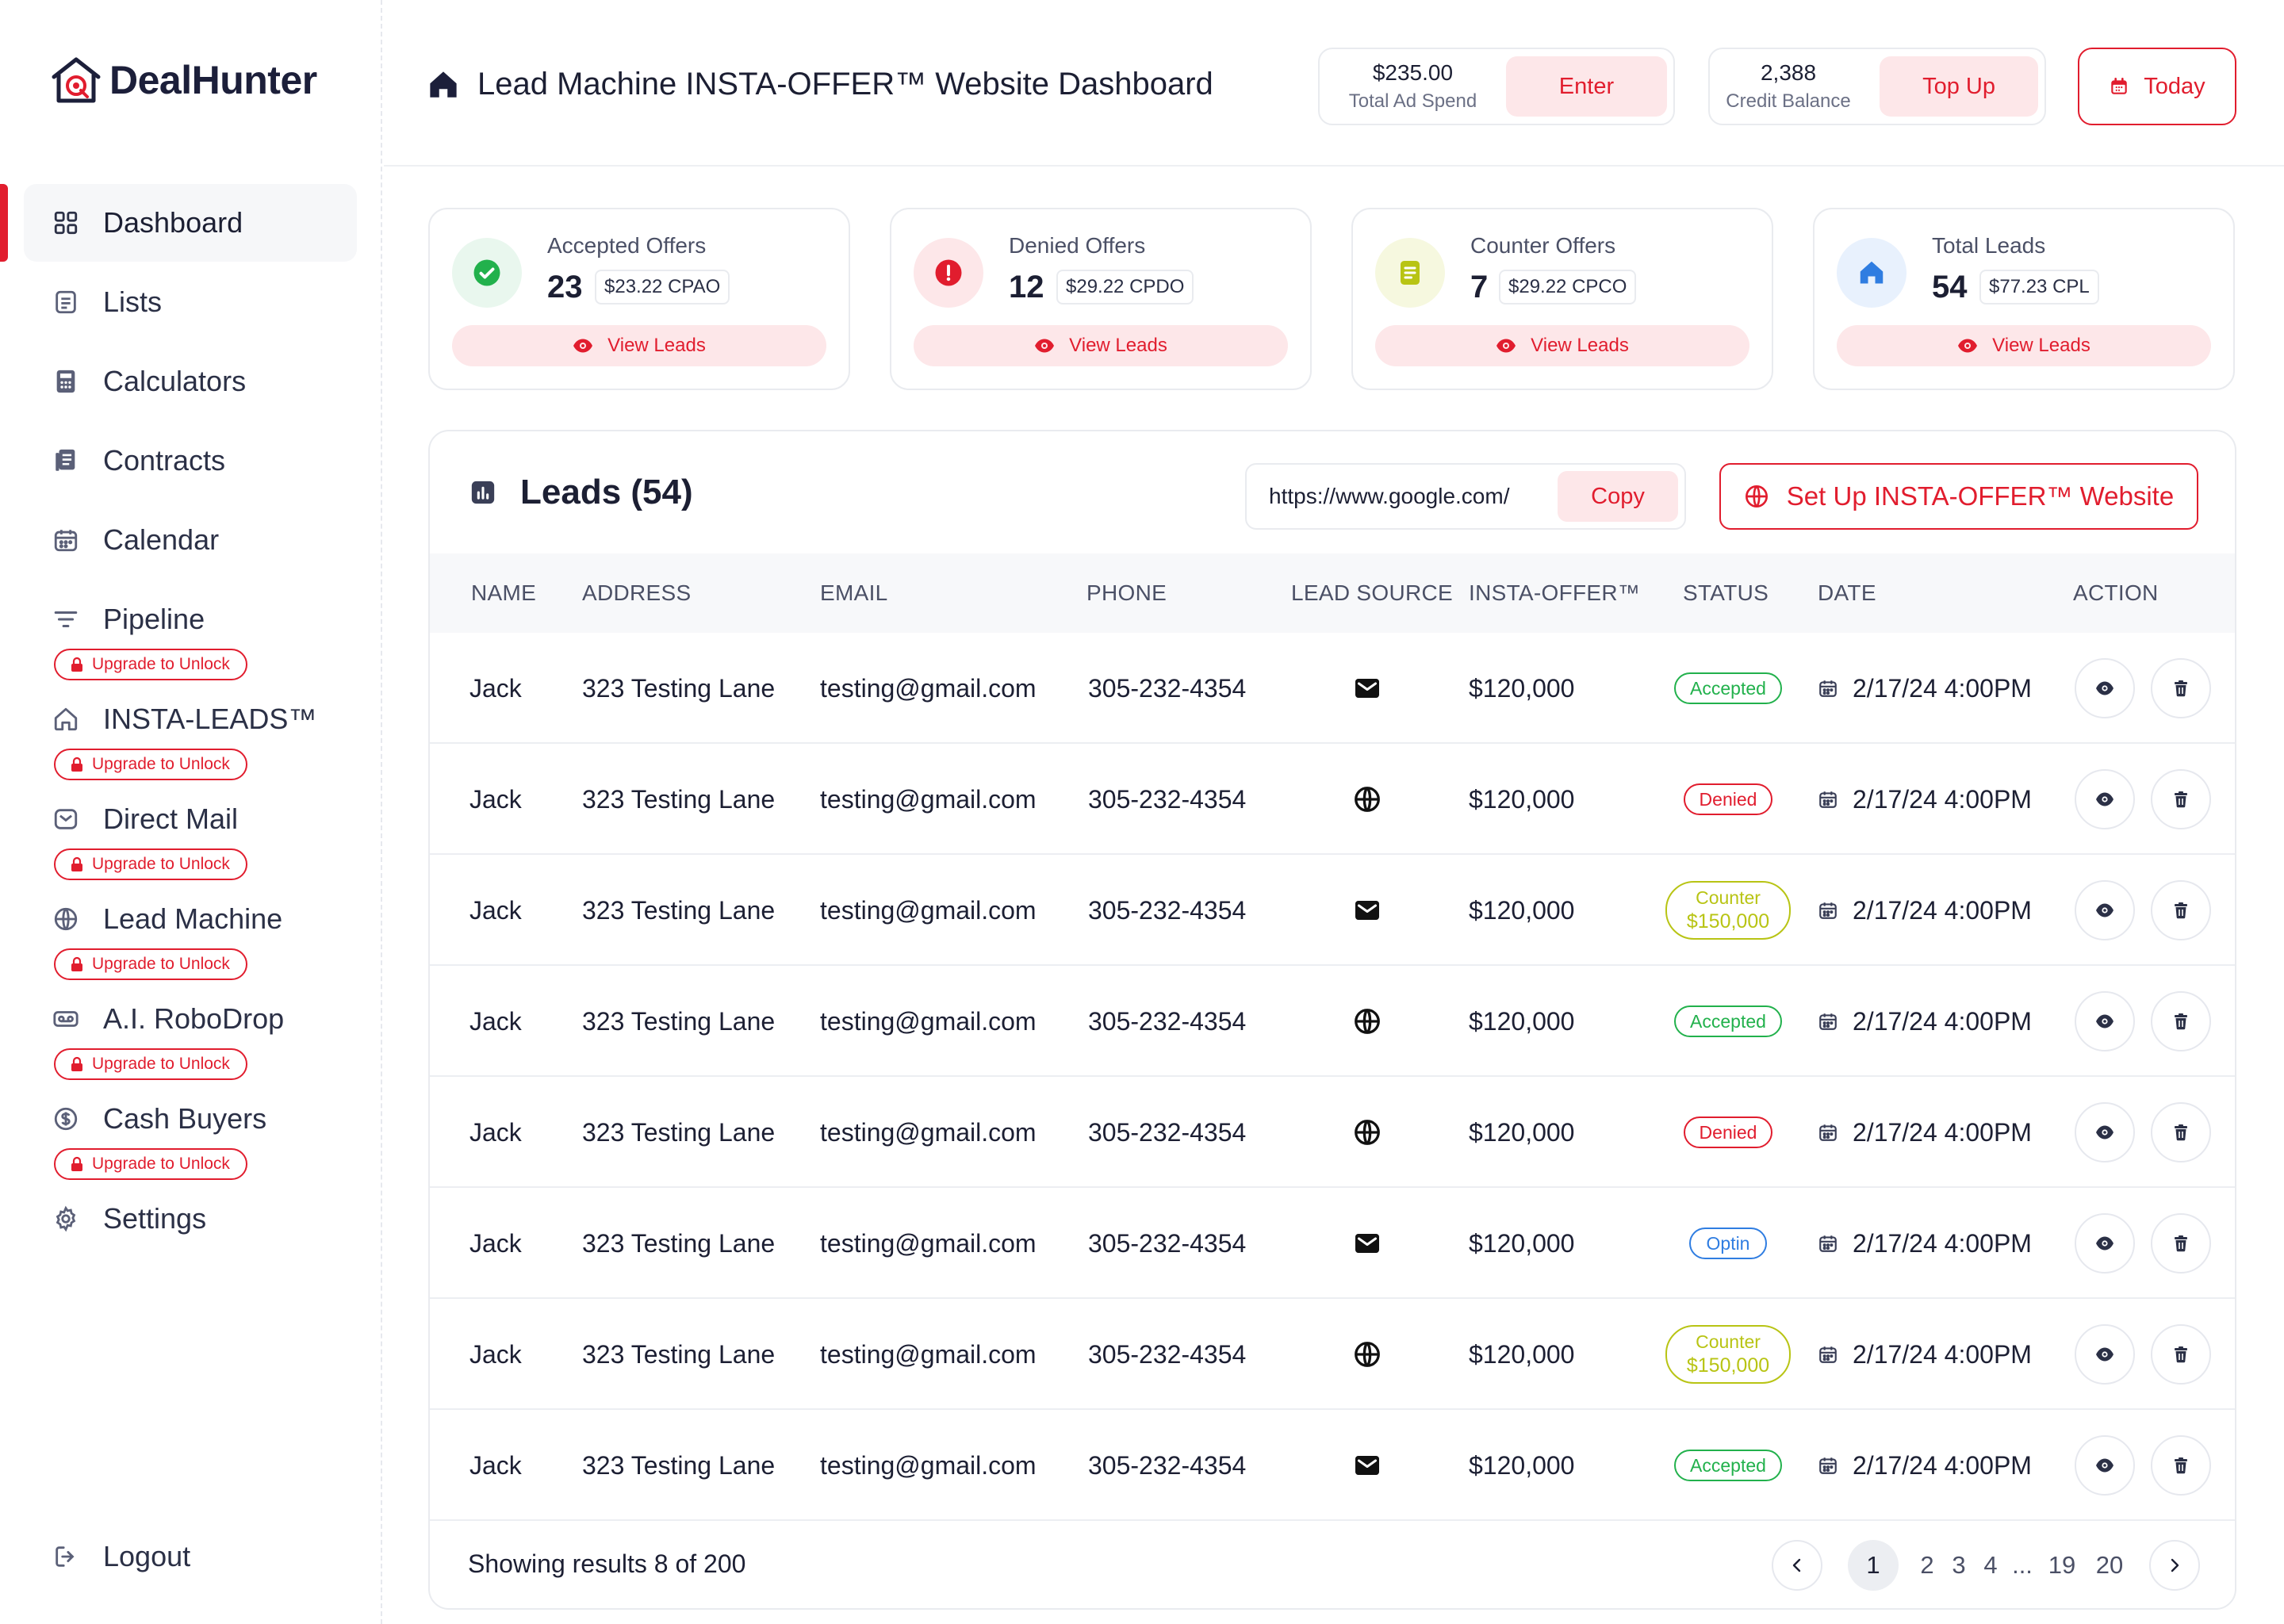 This screenshot has width=2284, height=1624. I want to click on sidebar-item-calculators: Calculators, so click(190, 381).